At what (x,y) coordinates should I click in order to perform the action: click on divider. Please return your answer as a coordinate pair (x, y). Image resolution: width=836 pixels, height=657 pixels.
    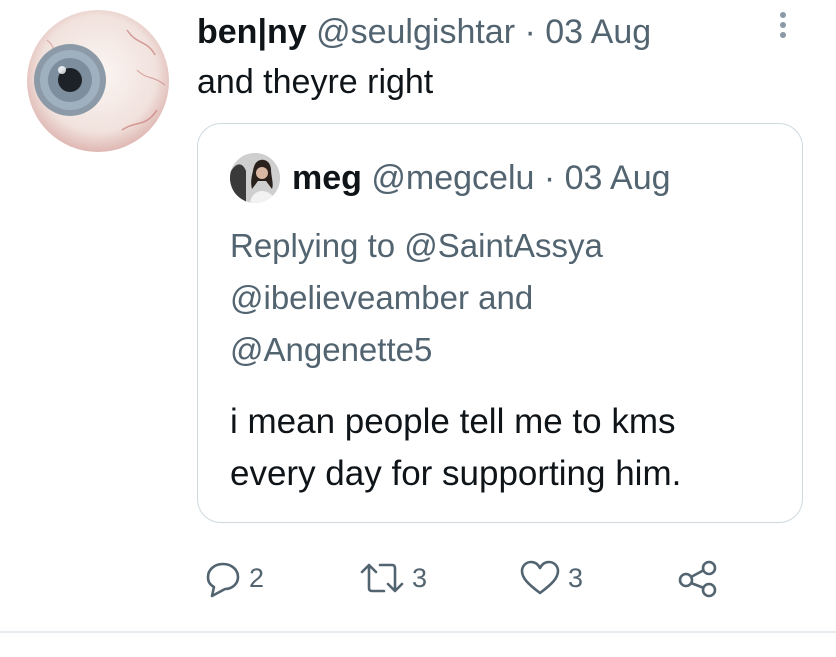
    Looking at the image, I should click on (418, 632).